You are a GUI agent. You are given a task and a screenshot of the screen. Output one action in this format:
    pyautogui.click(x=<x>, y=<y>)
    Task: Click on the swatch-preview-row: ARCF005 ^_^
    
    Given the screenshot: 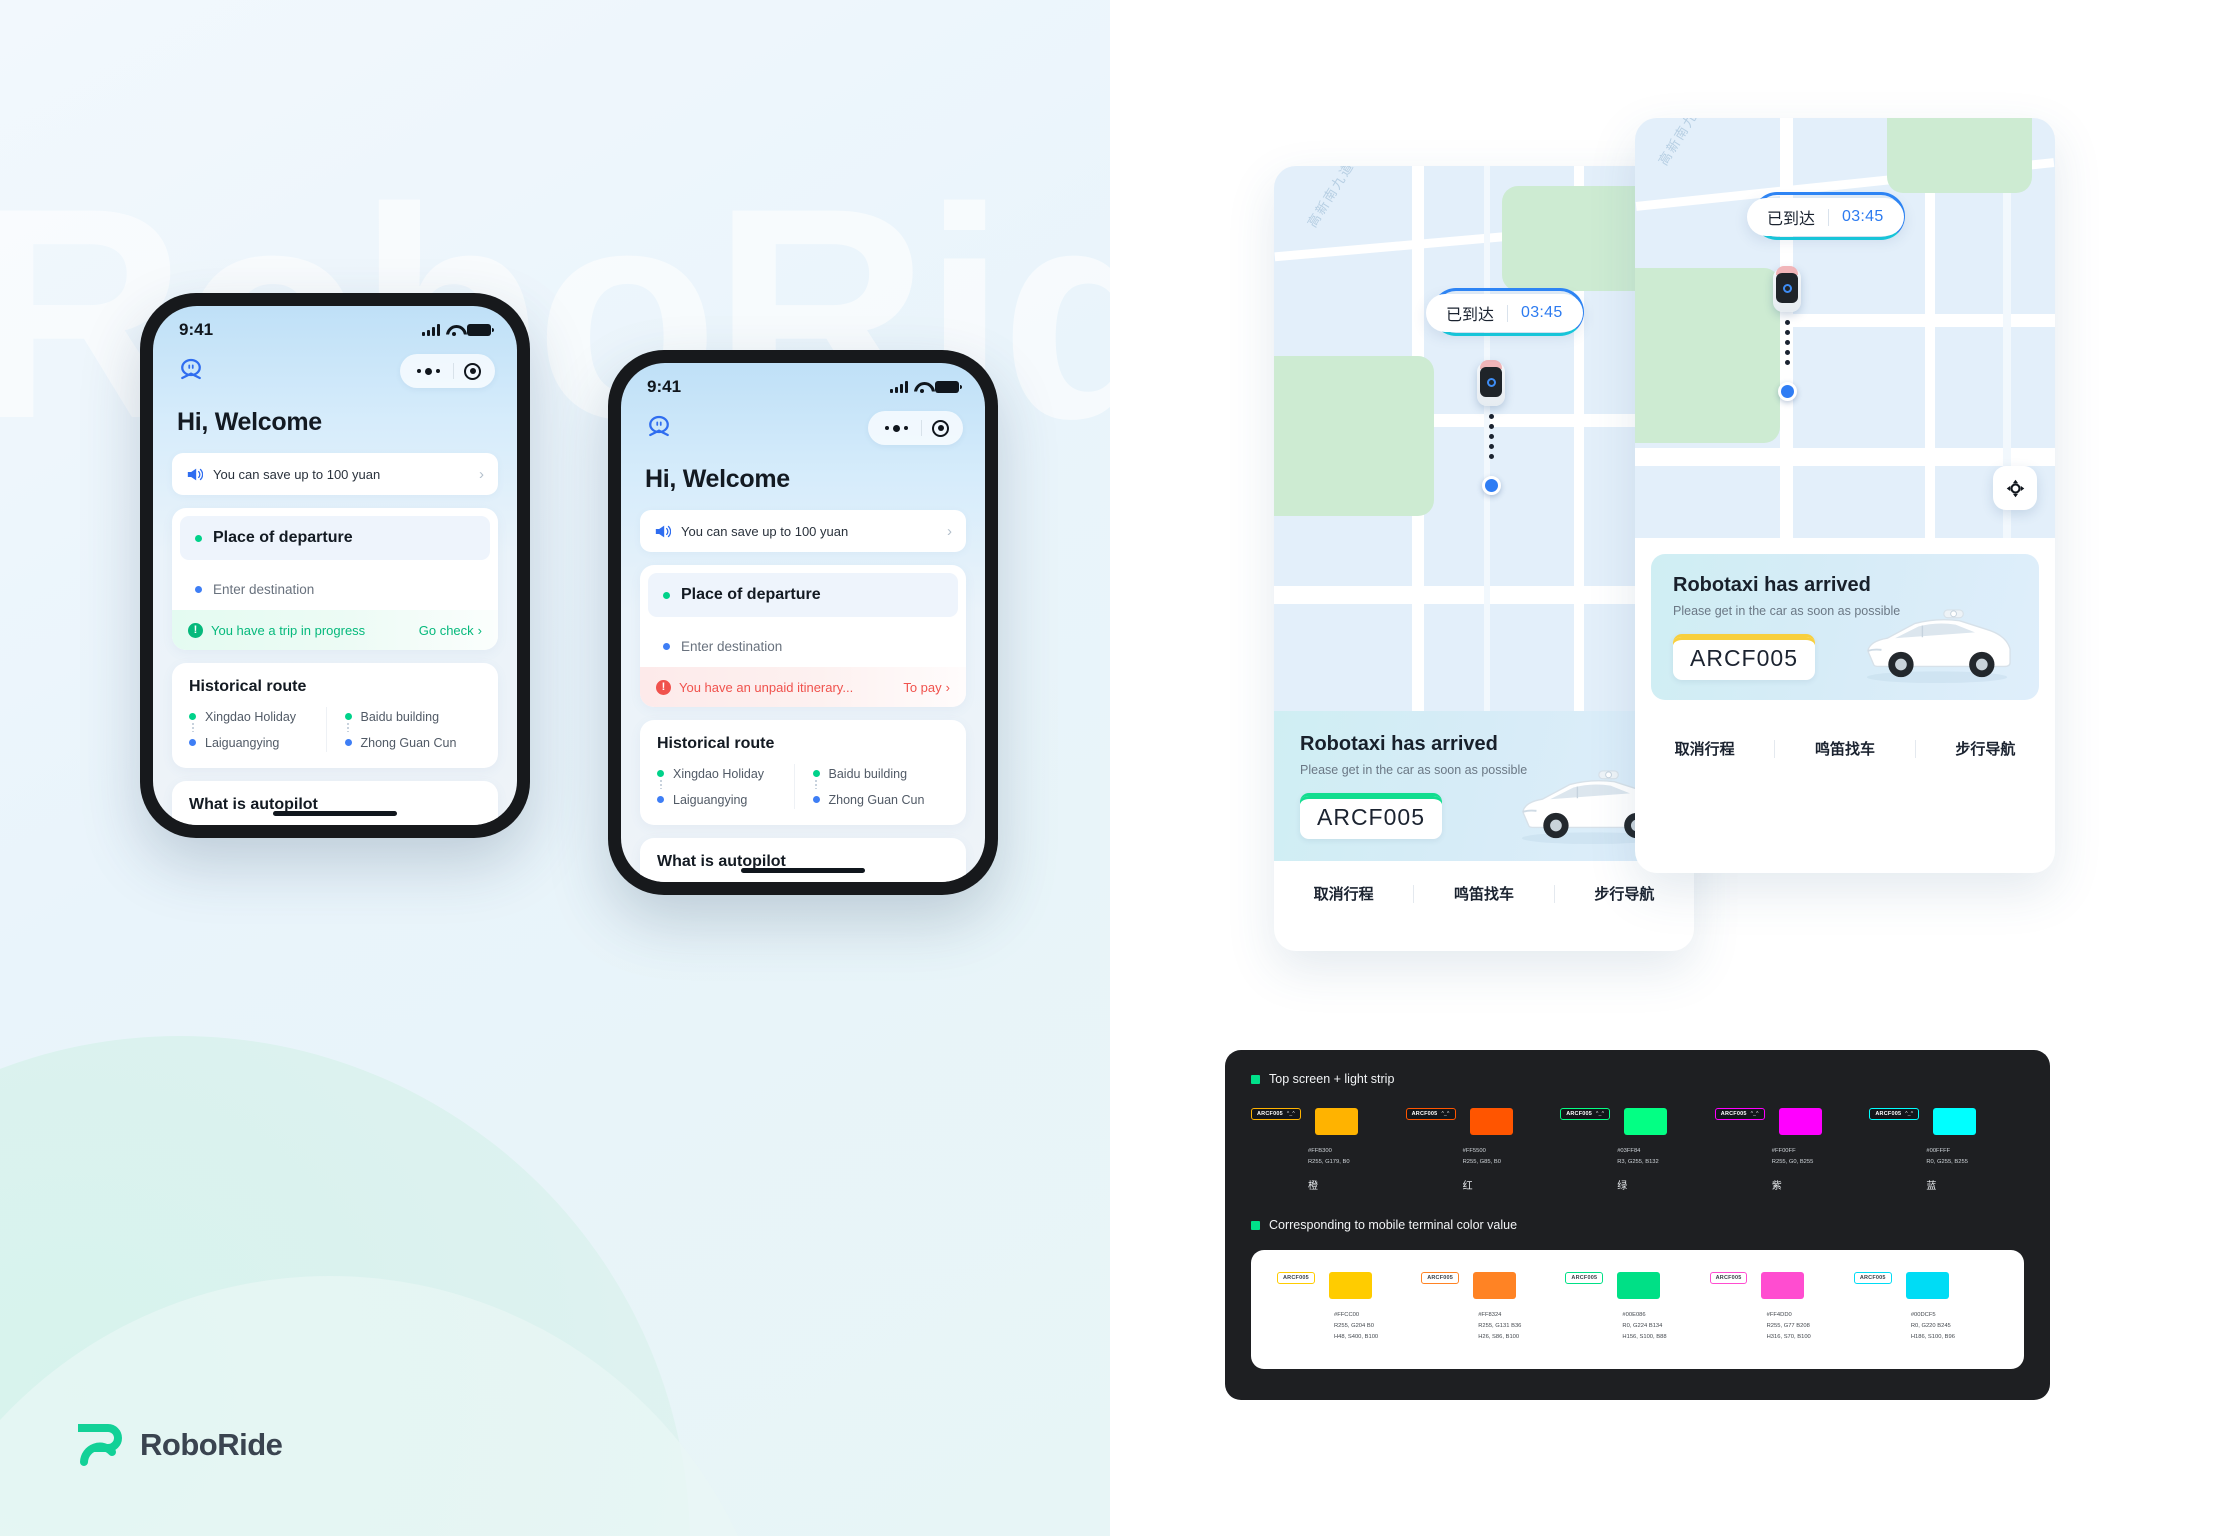 What is the action you would take?
    pyautogui.click(x=1946, y=1121)
    